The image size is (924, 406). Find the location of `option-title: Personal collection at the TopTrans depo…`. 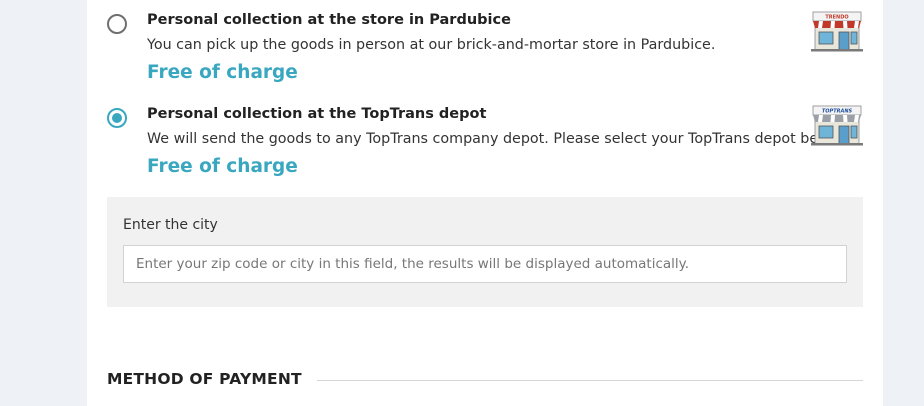

option-title: Personal collection at the TopTrans depo… is located at coordinates (317, 114).